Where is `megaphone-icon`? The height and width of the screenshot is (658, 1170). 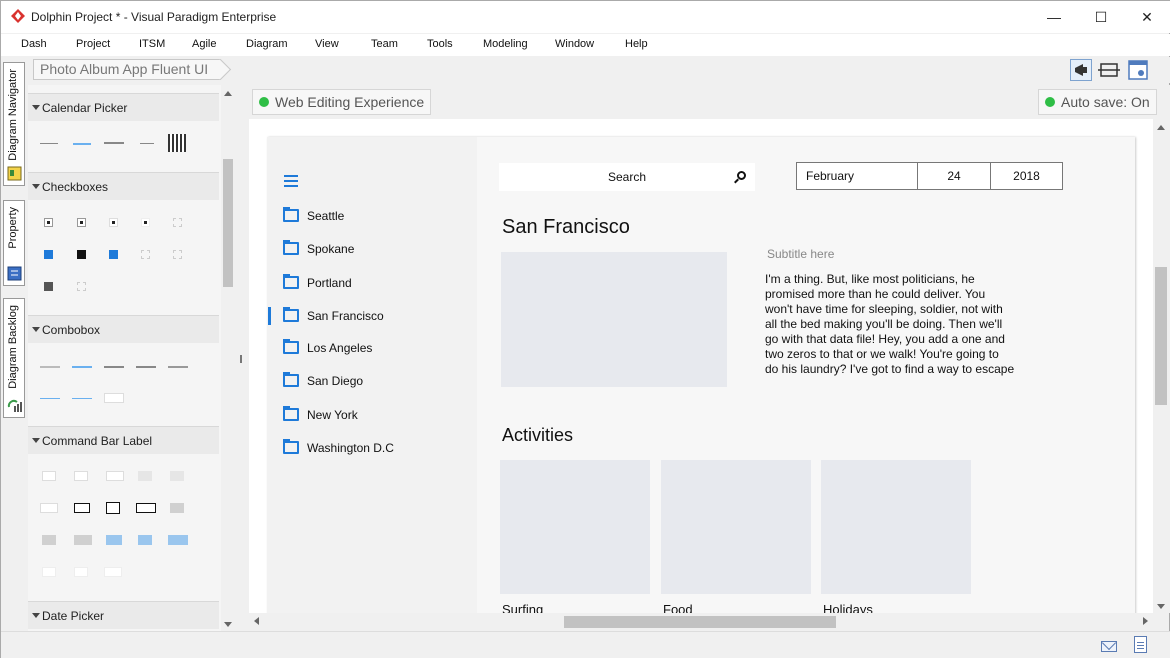 megaphone-icon is located at coordinates (1081, 70).